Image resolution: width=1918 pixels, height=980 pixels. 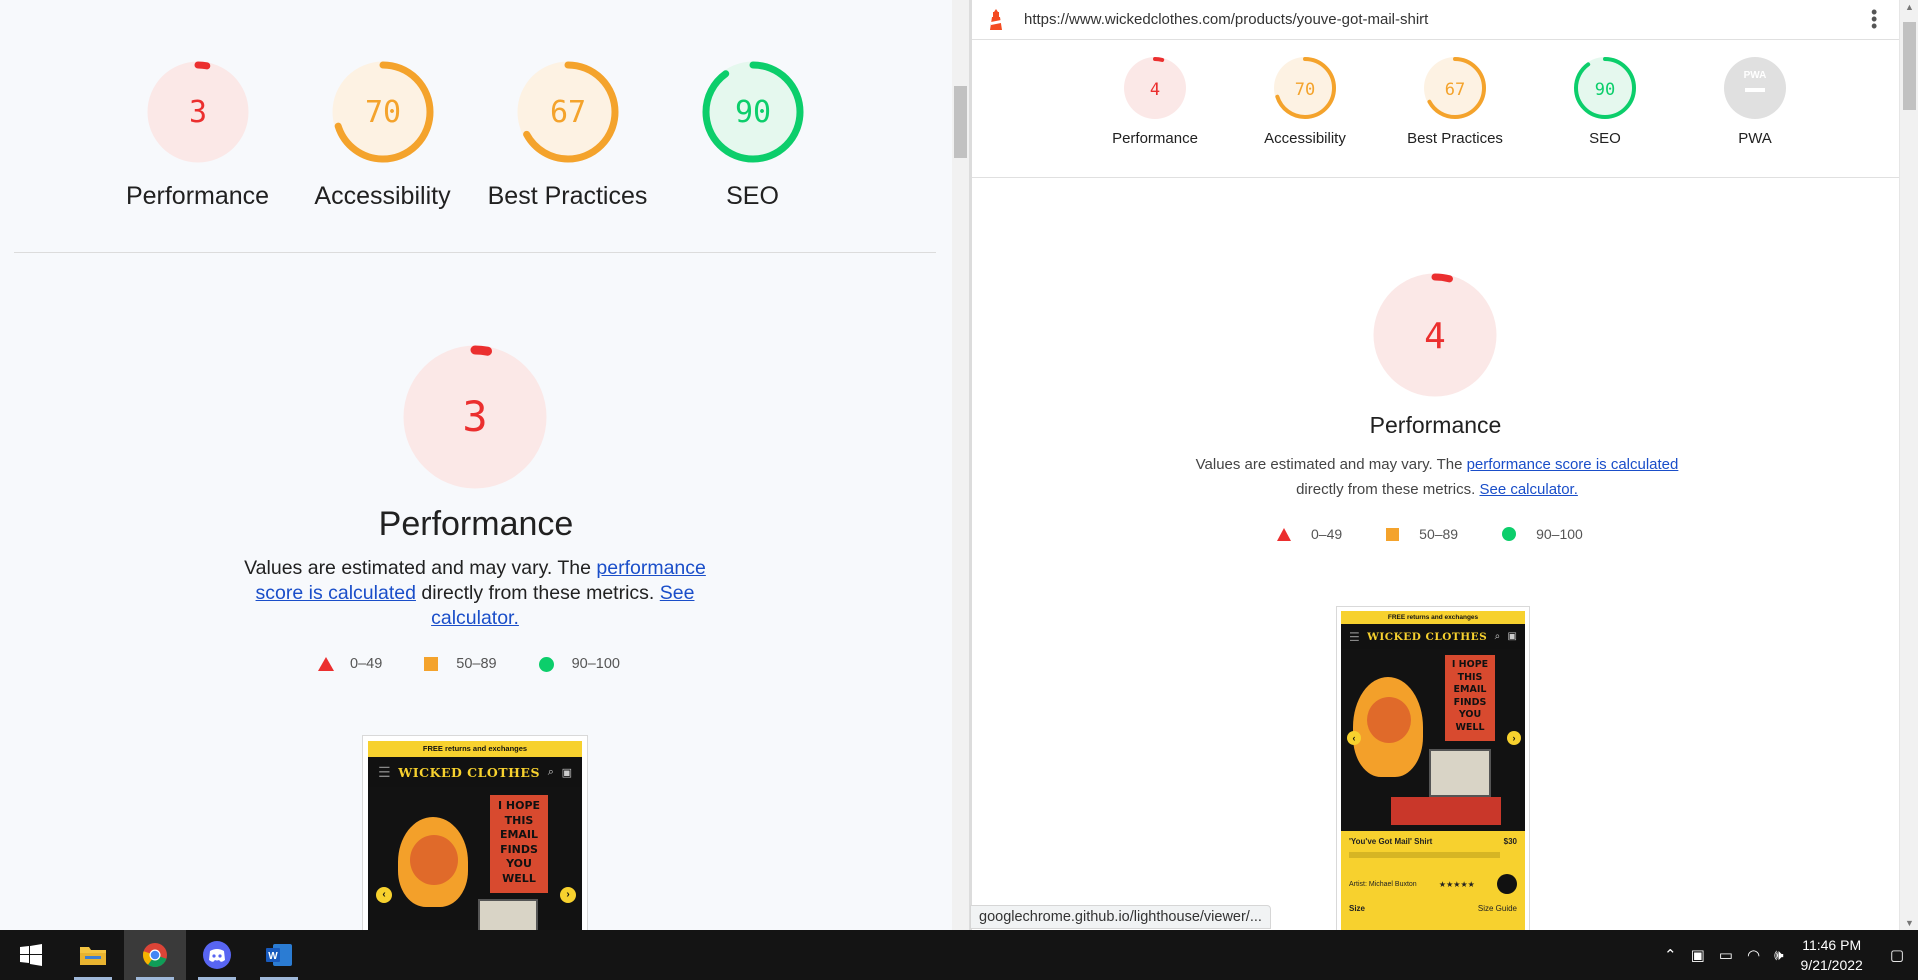 I want to click on discord-icon, so click(x=217, y=955).